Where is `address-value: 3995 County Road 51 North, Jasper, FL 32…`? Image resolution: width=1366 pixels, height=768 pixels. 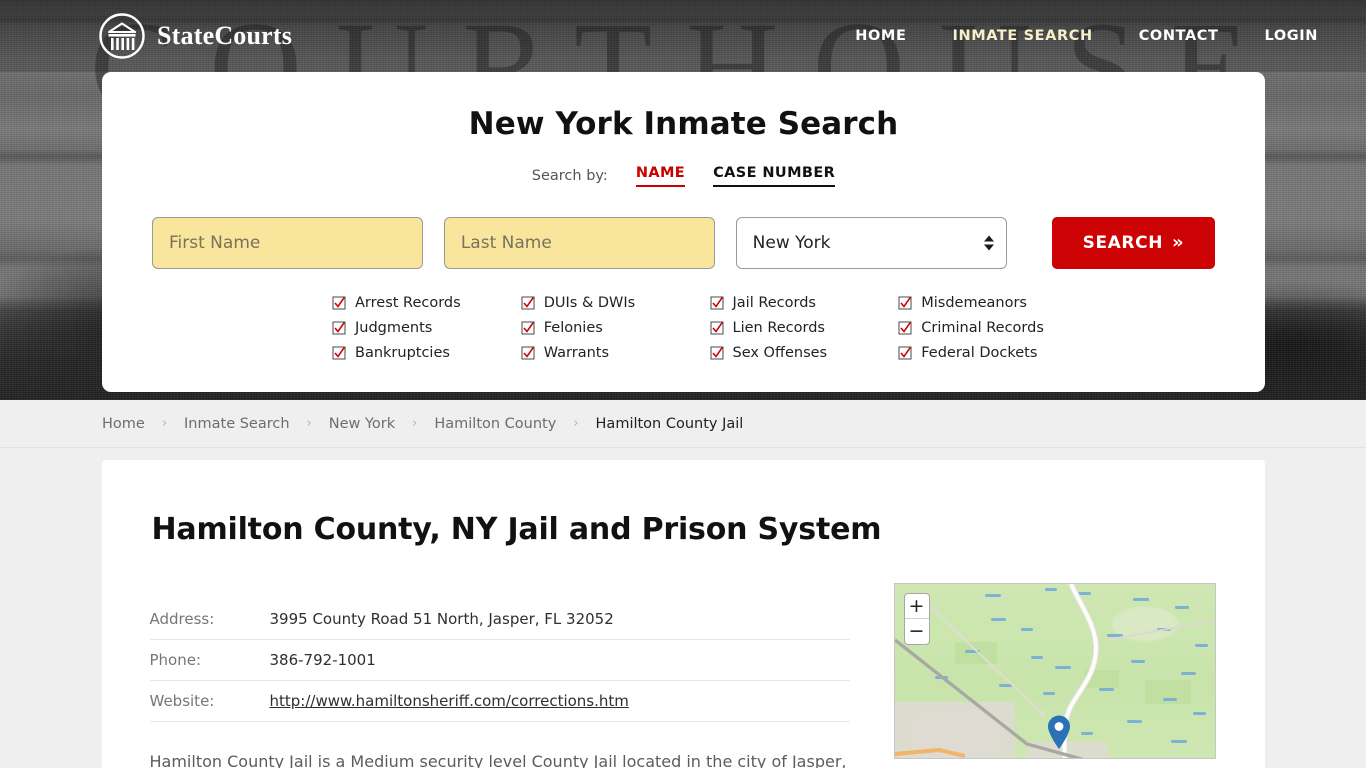
address-value: 3995 County Road 51 North, Jasper, FL 32… is located at coordinates (559, 619).